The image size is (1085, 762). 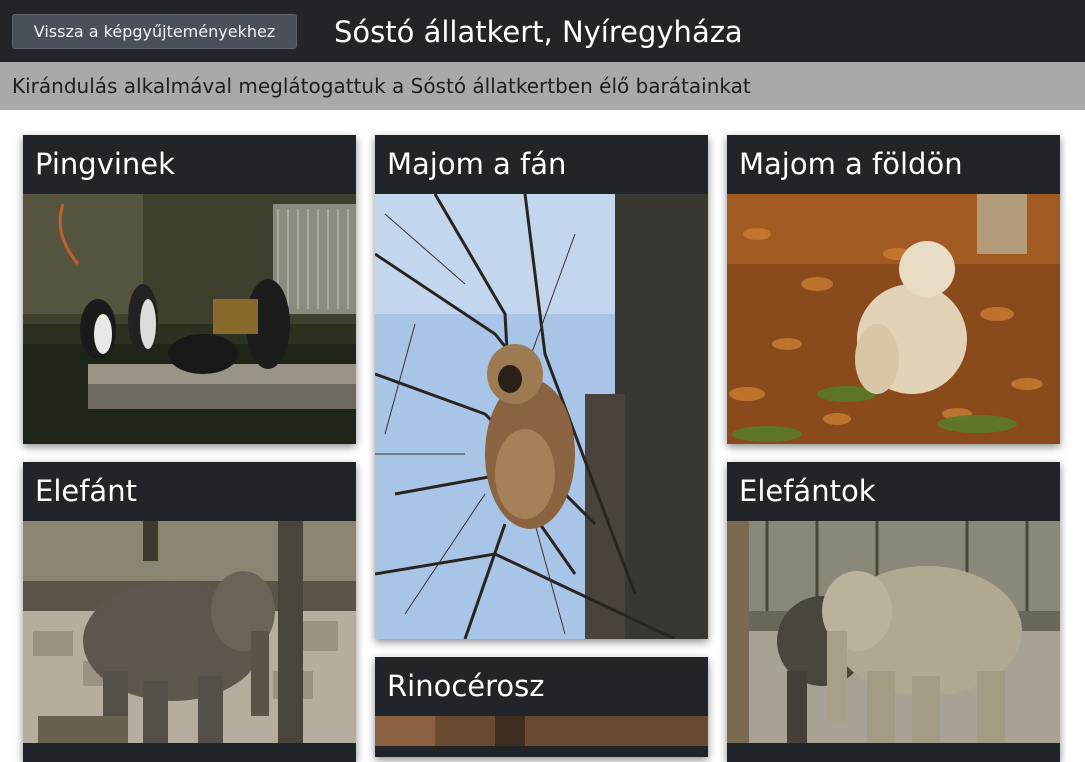 What do you see at coordinates (154, 31) in the screenshot?
I see `back-to-galleries-button: Vissza a képgyűjteményekhez` at bounding box center [154, 31].